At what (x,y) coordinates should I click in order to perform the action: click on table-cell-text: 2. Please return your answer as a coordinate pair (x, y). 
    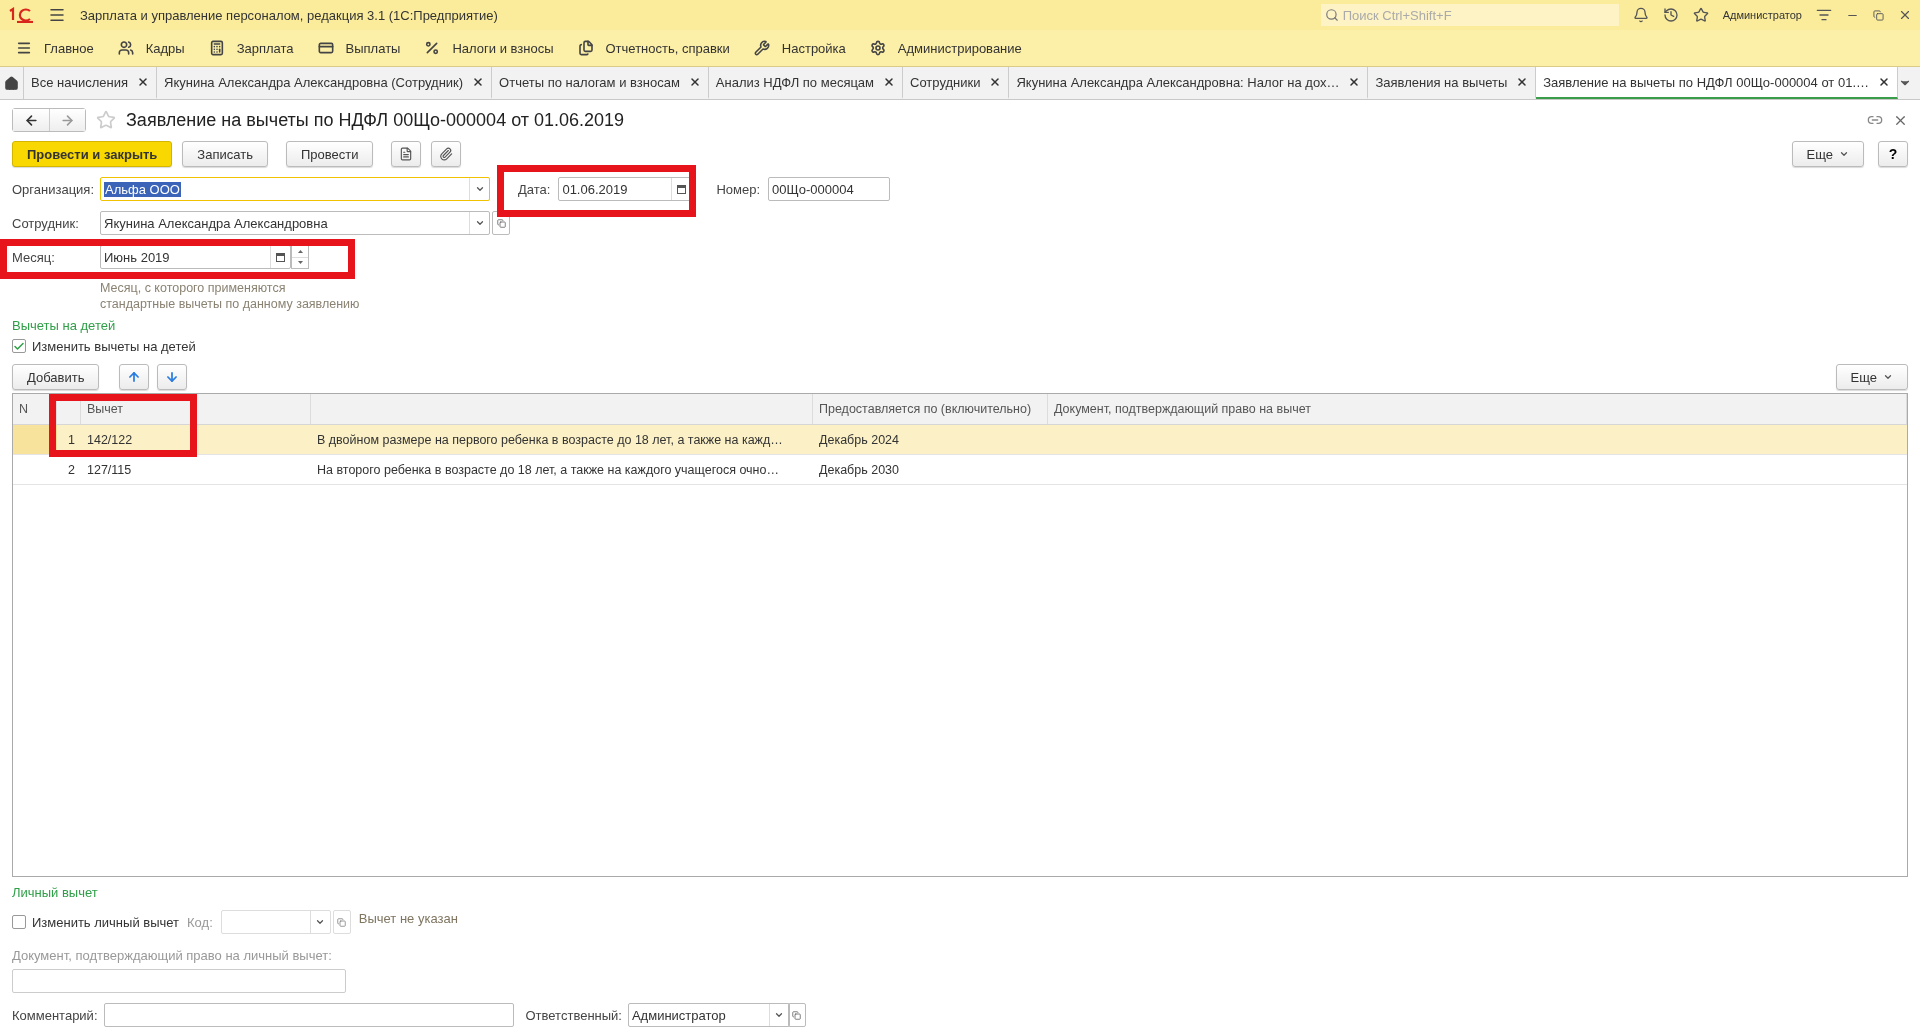
    Looking at the image, I should click on (71, 470).